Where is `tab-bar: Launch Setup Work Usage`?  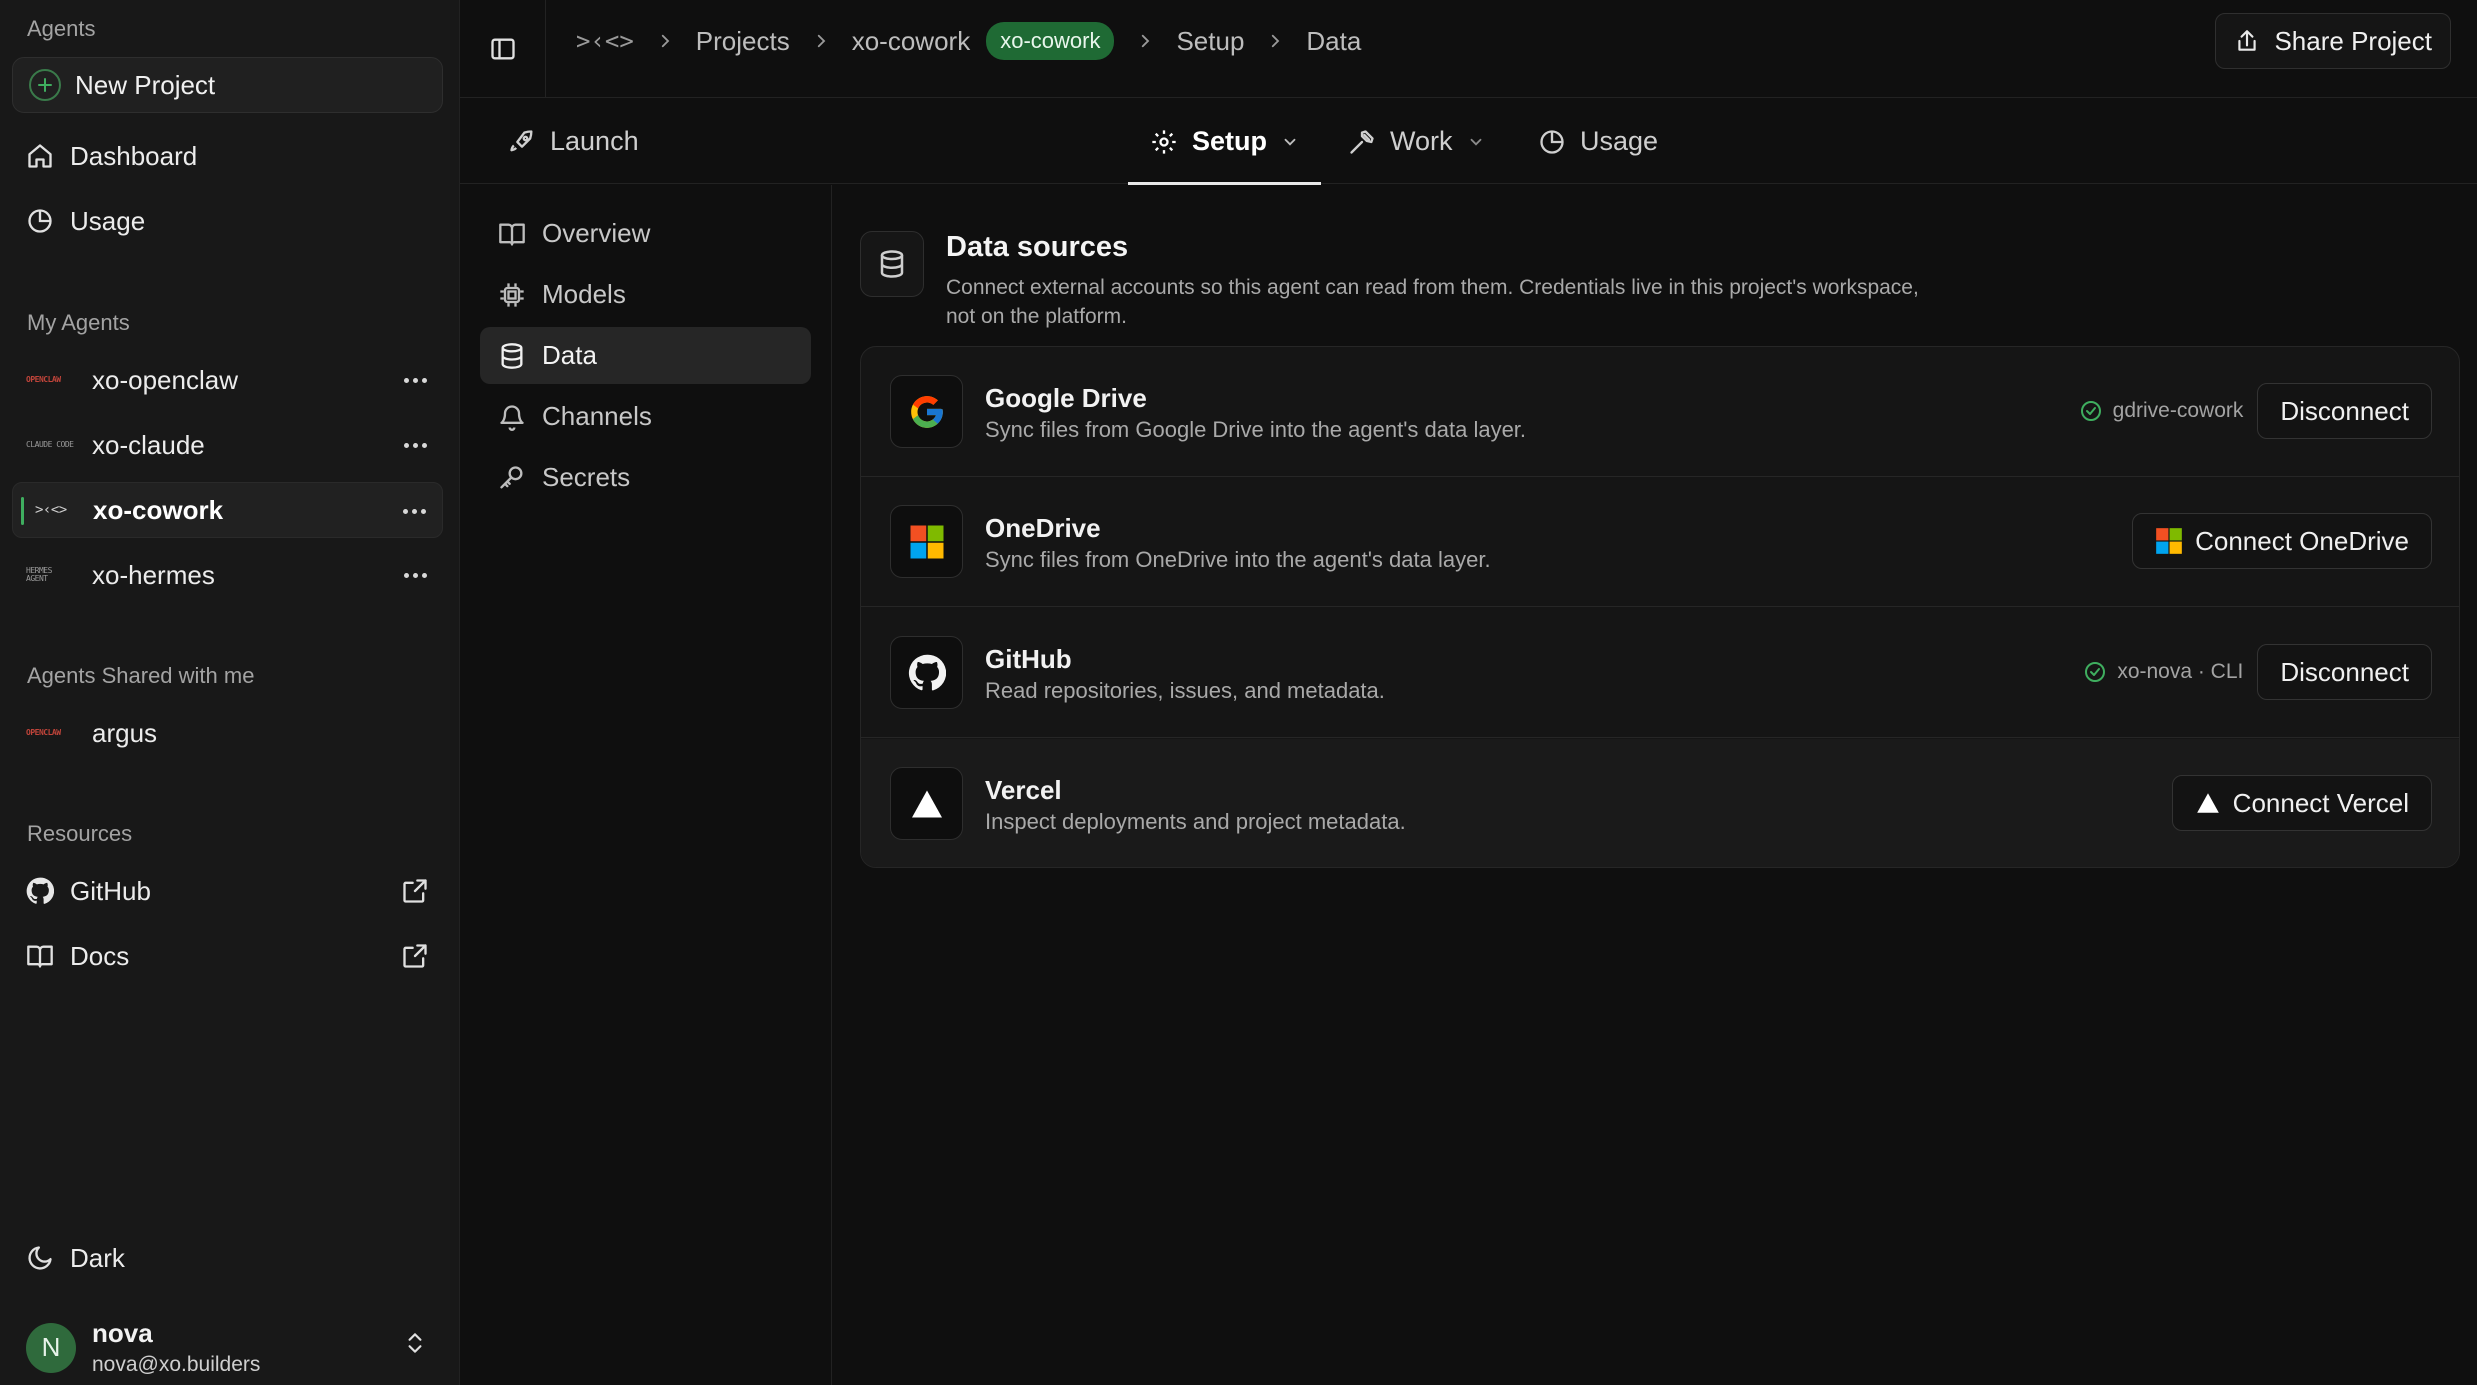
tab-bar: Launch Setup Work Usage is located at coordinates (1468, 142).